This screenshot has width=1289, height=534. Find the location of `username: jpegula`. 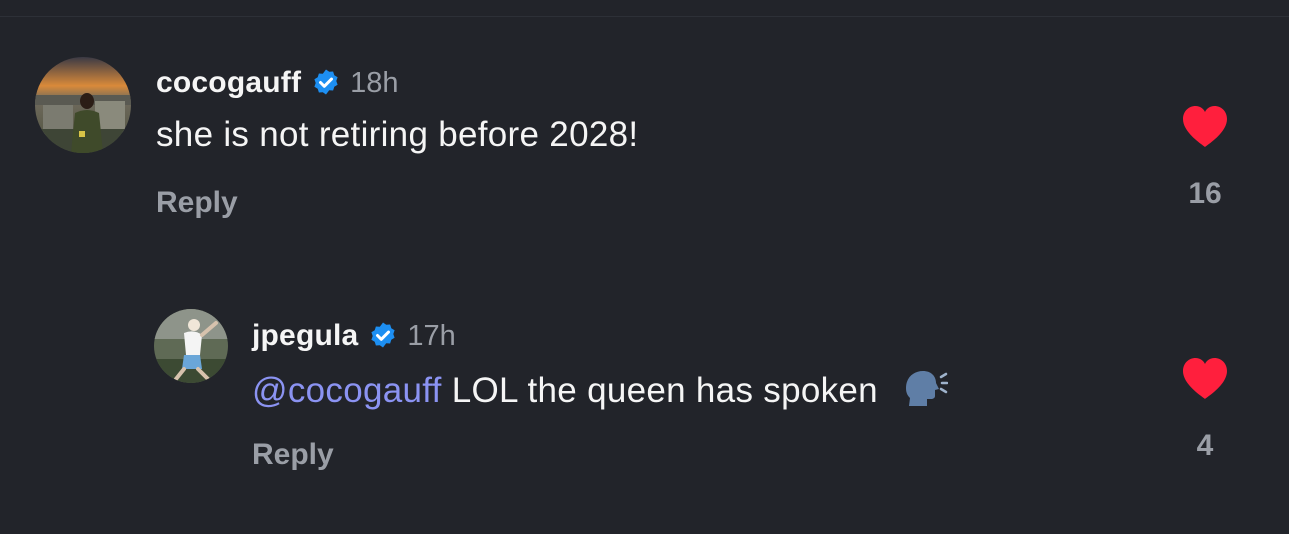

username: jpegula is located at coordinates (305, 336).